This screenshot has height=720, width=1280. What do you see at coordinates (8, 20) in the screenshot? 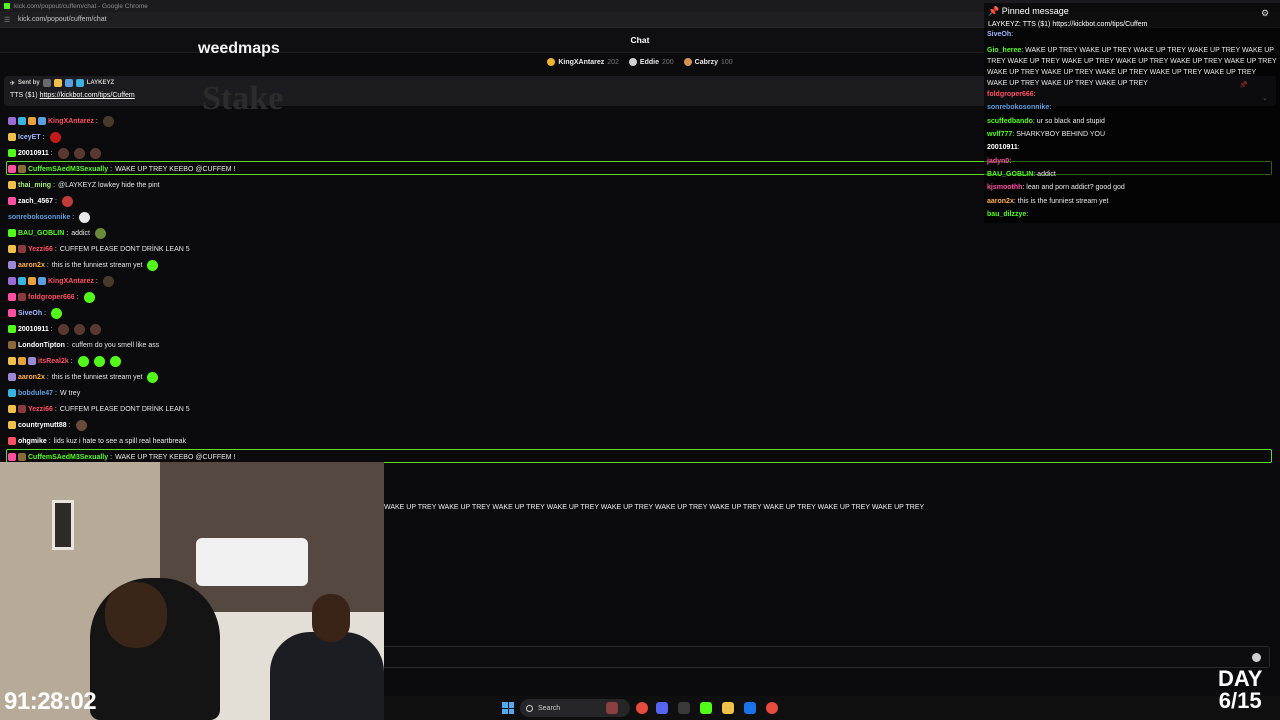
I see `site-settings-icon: ☰` at bounding box center [8, 20].